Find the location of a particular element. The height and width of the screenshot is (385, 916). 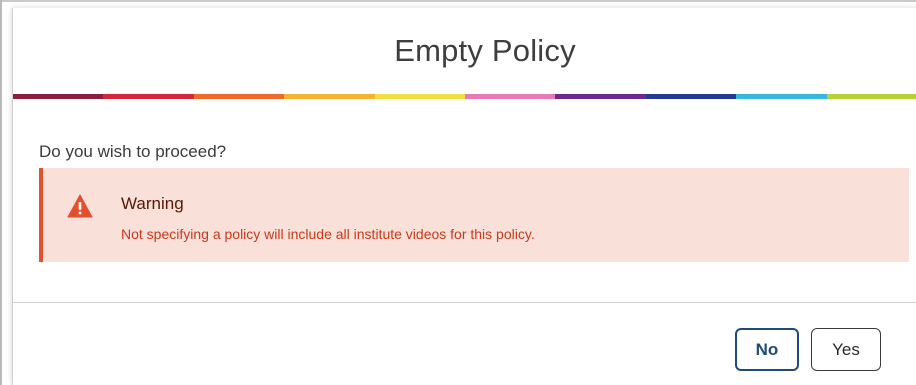

no-button: No is located at coordinates (767, 349).